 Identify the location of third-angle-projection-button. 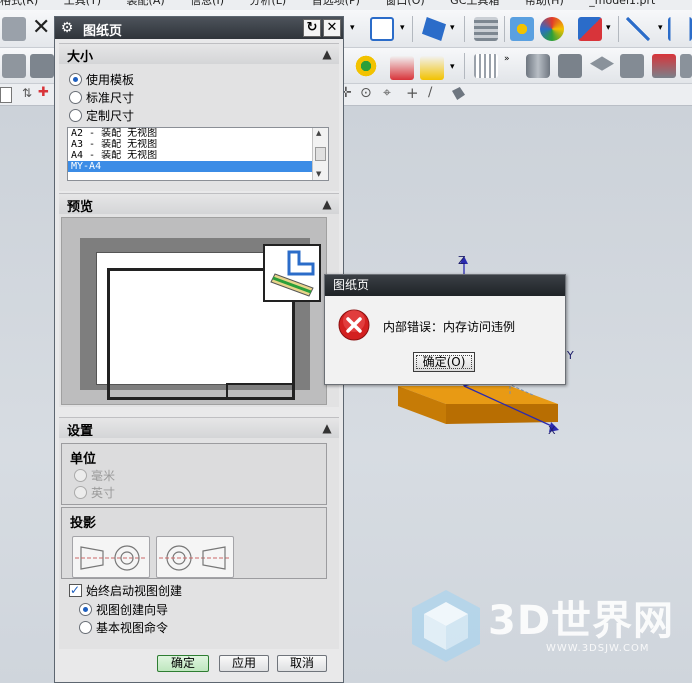
(111, 557).